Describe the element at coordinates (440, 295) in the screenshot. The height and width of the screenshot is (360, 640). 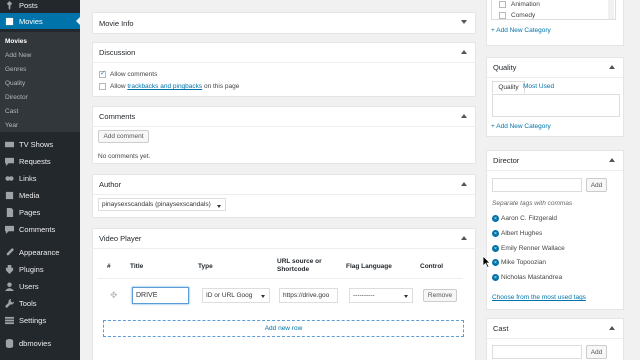
I see `remove-row-button: Remove` at that location.